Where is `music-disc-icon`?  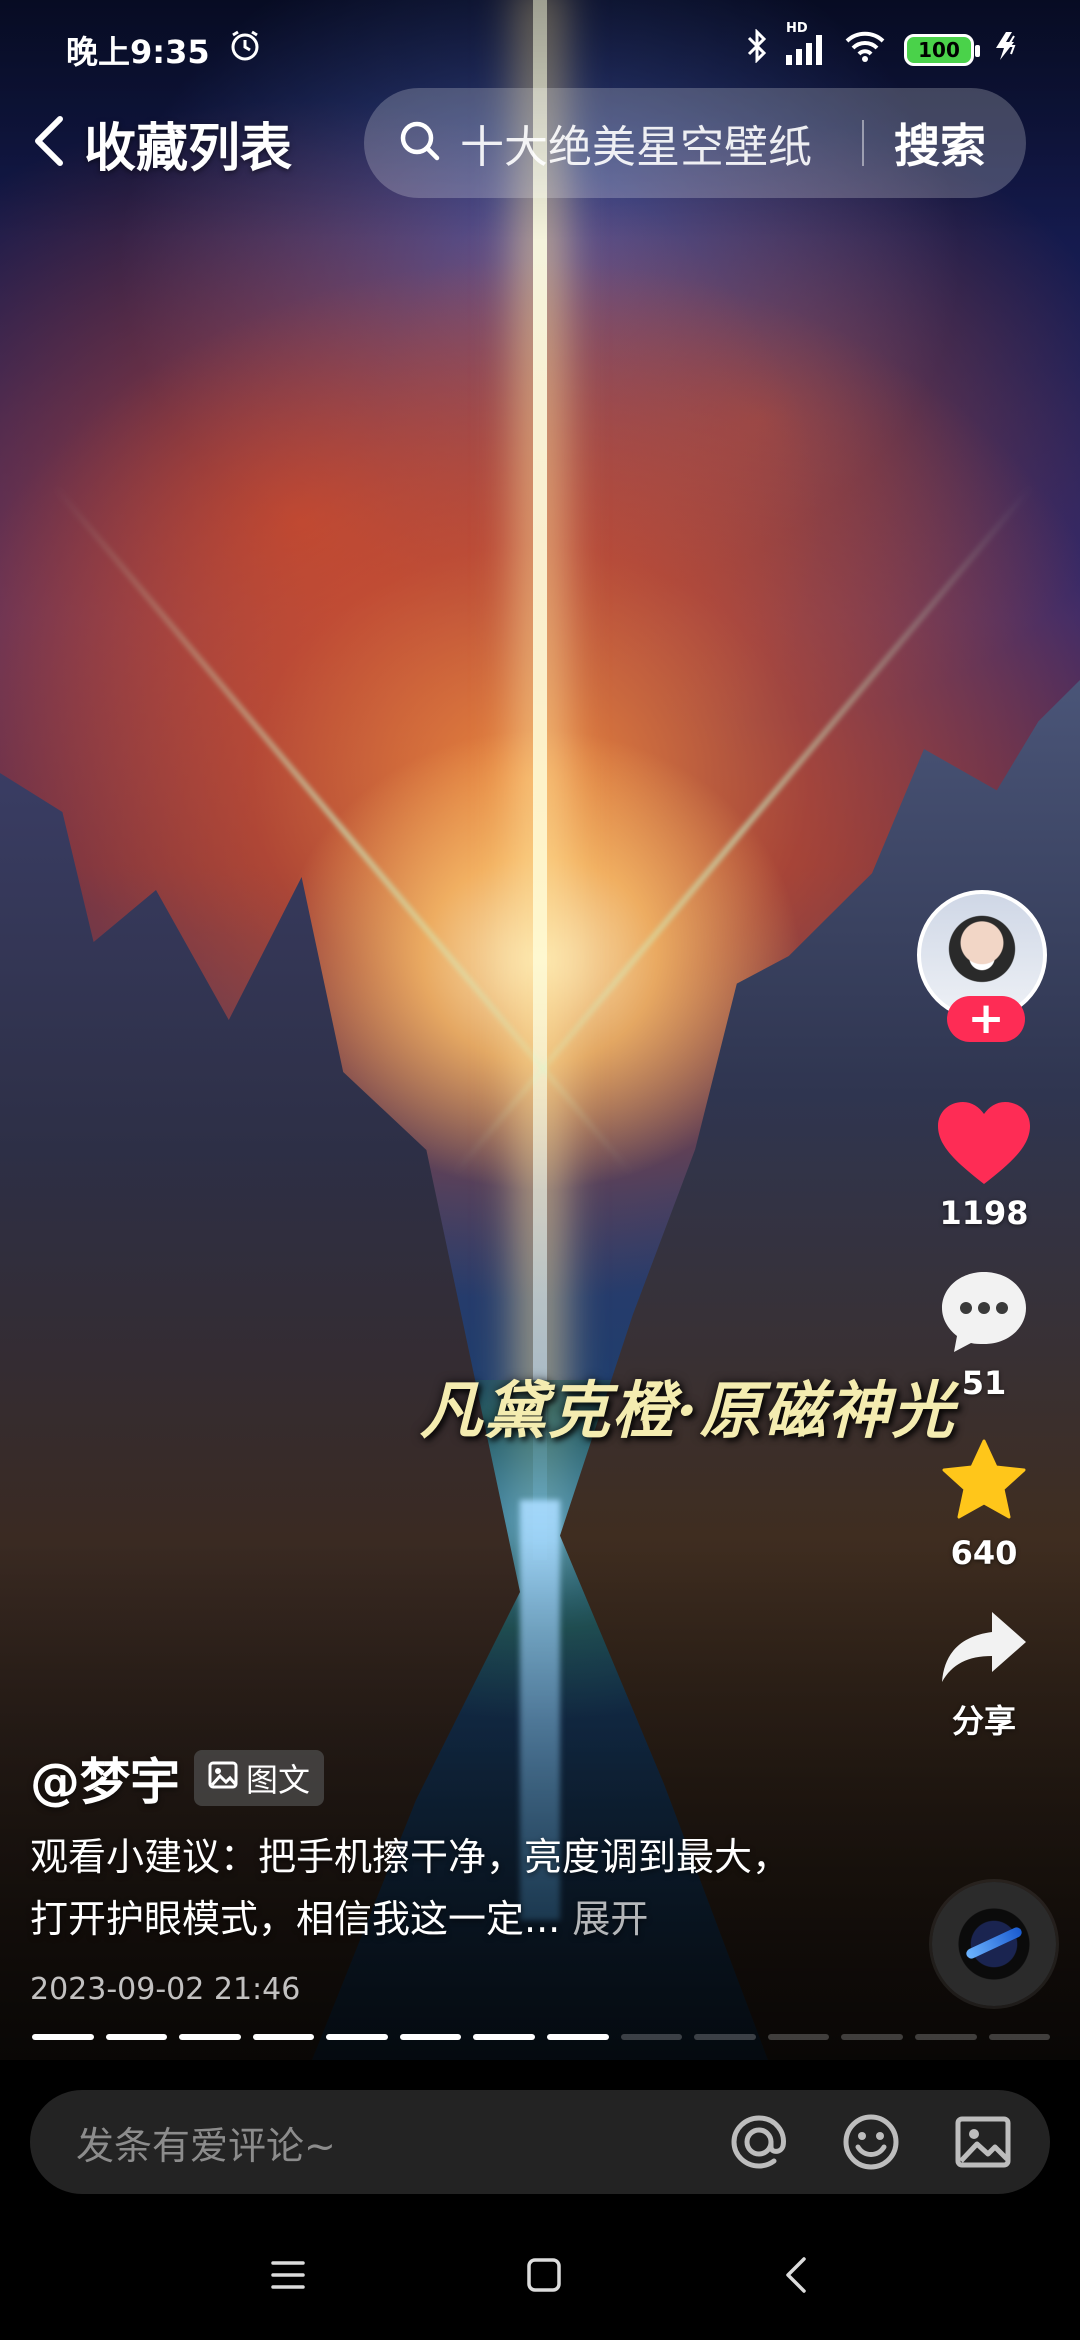 music-disc-icon is located at coordinates (994, 1944).